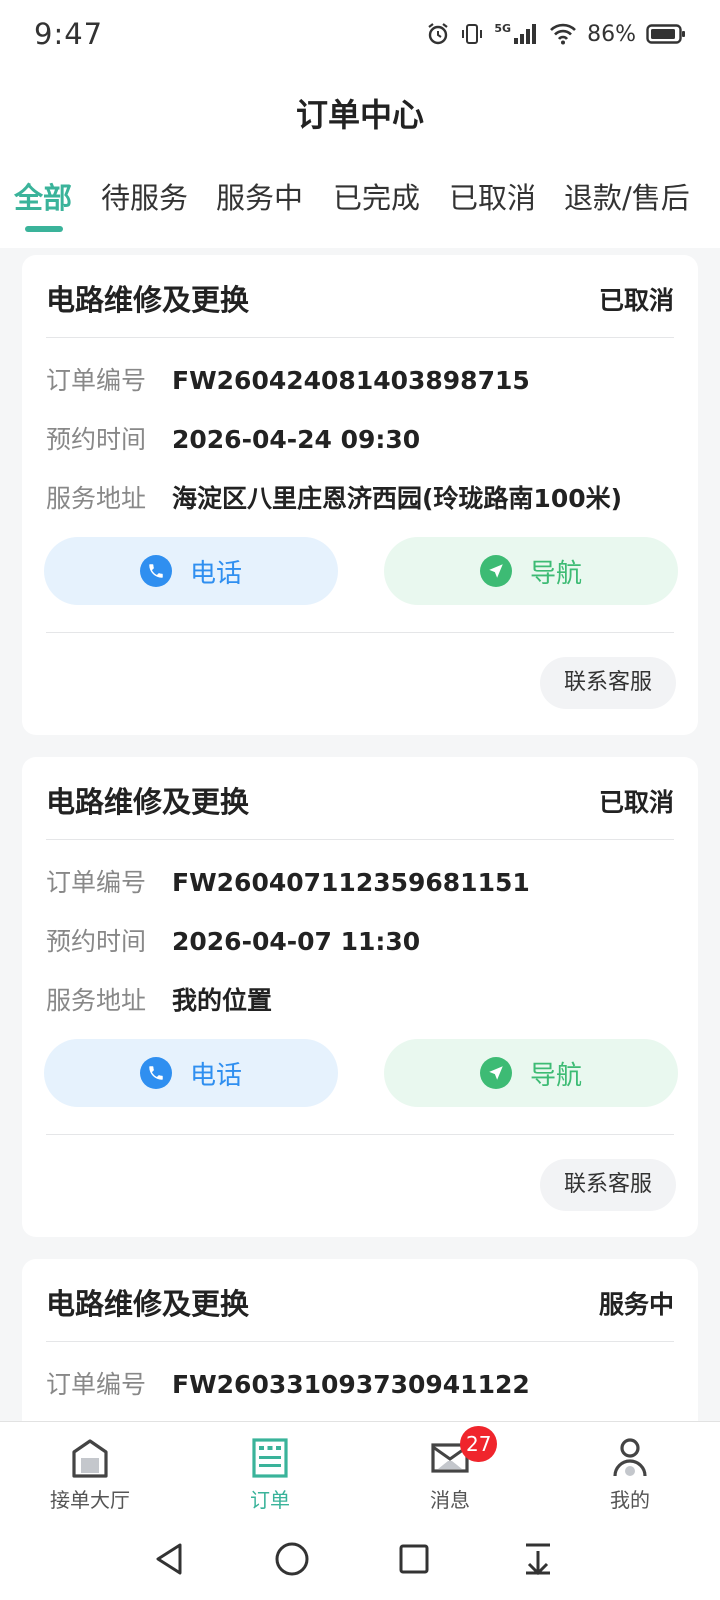  I want to click on address-value: 海淀区八里庄恩济西园(玲珑路南100米), so click(397, 498).